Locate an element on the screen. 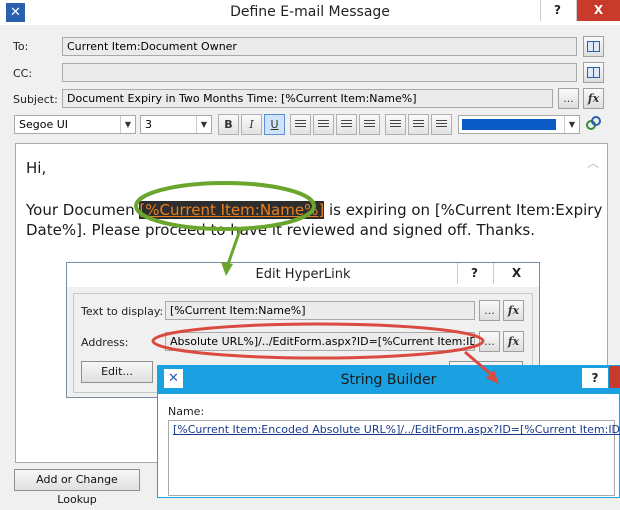  body-greeting: Hi, is located at coordinates (36, 168).